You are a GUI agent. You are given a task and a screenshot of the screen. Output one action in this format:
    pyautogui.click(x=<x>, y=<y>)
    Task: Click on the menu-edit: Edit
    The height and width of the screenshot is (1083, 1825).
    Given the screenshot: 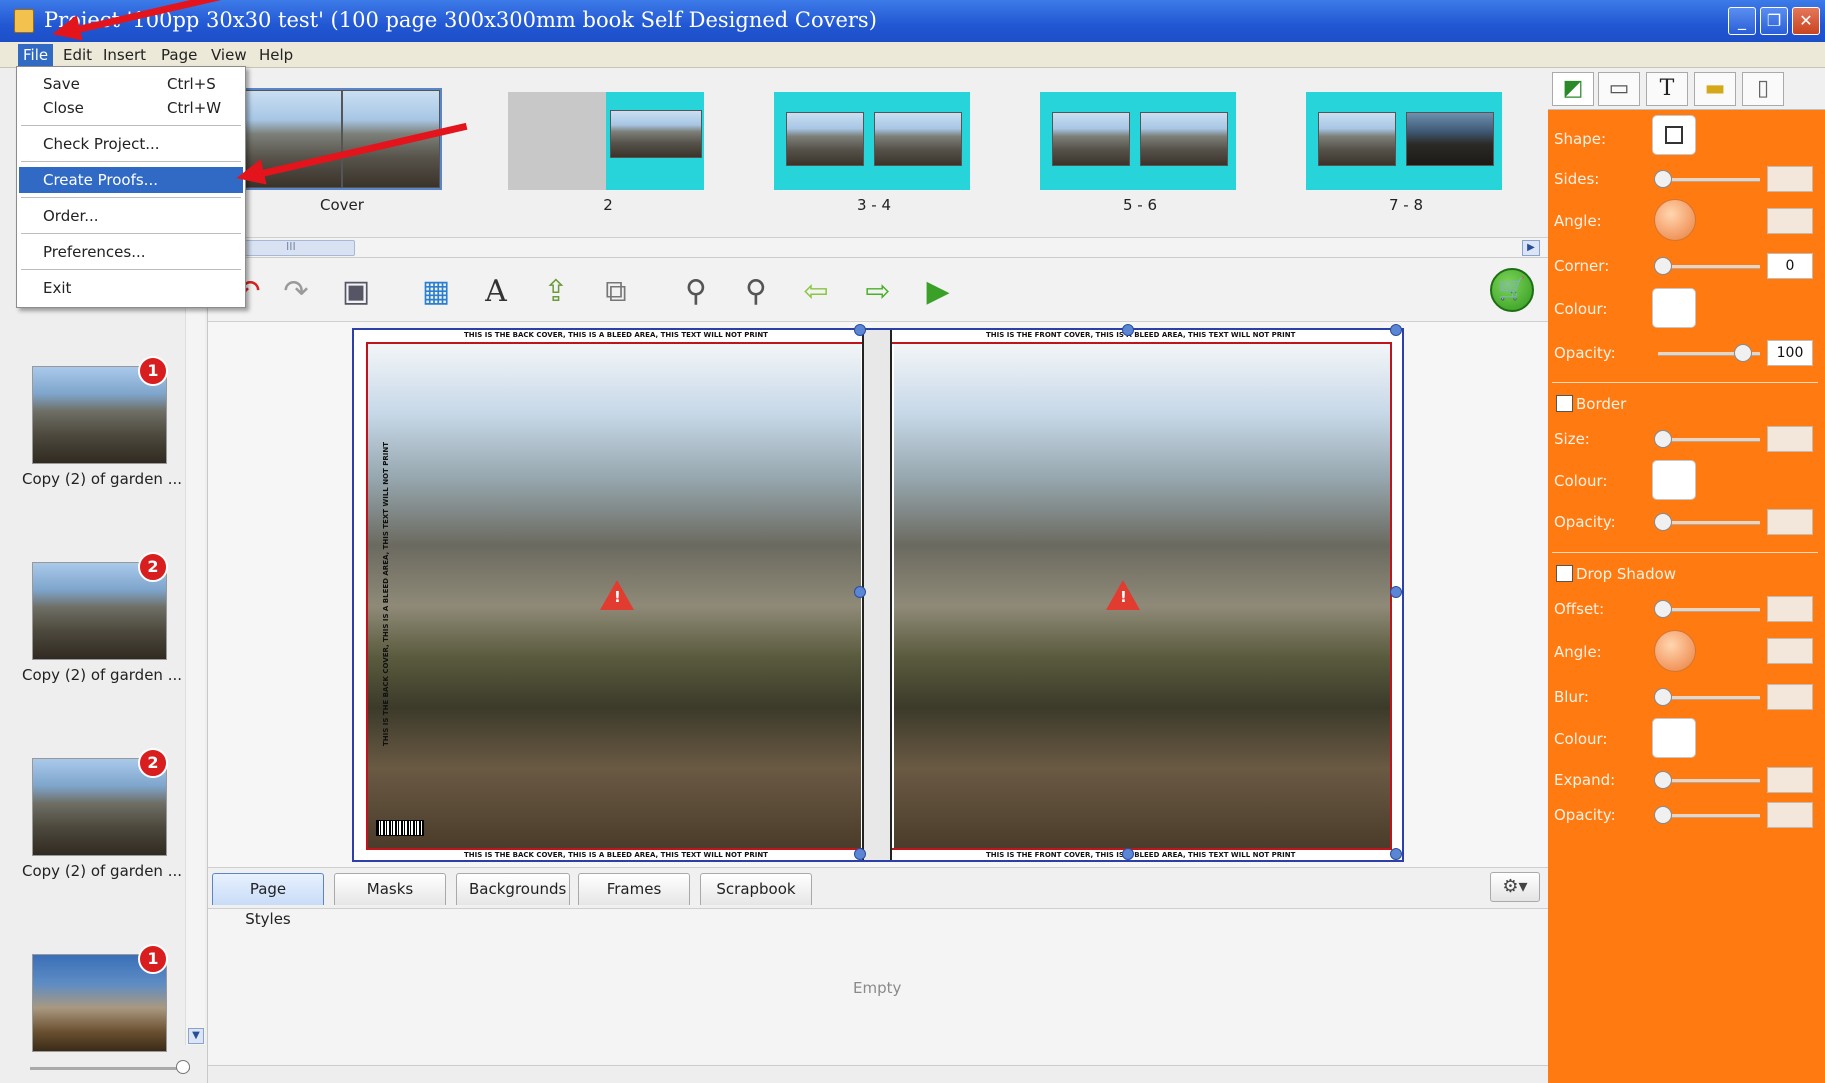 What is the action you would take?
    pyautogui.click(x=77, y=55)
    